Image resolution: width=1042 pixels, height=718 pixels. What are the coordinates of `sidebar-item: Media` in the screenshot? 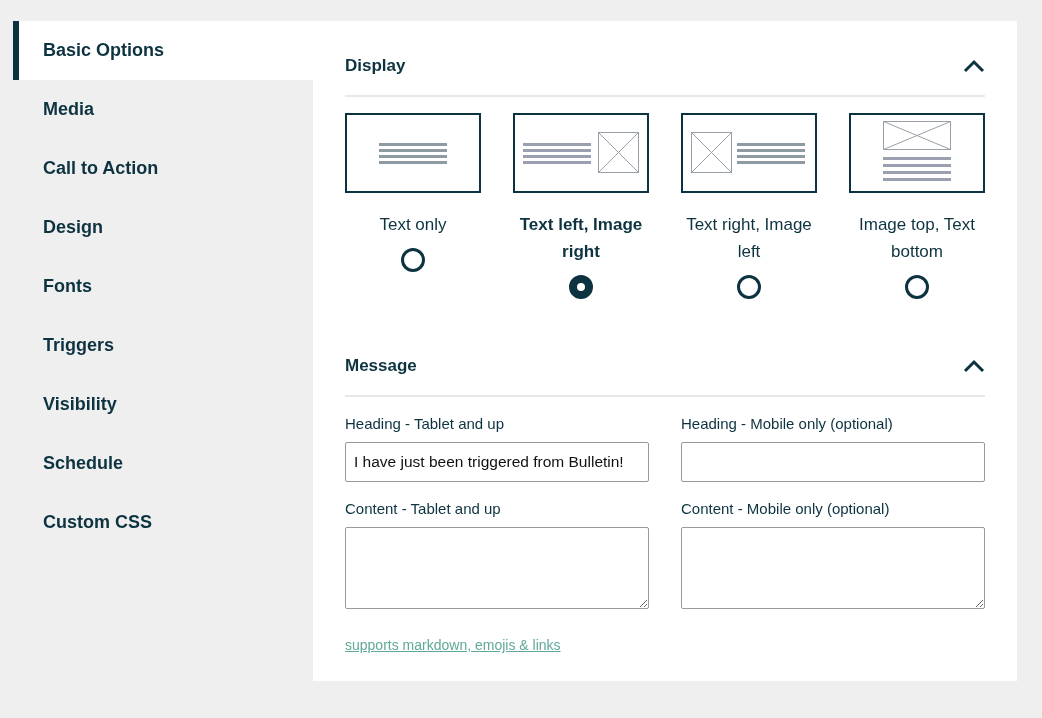 It's located at (163, 109).